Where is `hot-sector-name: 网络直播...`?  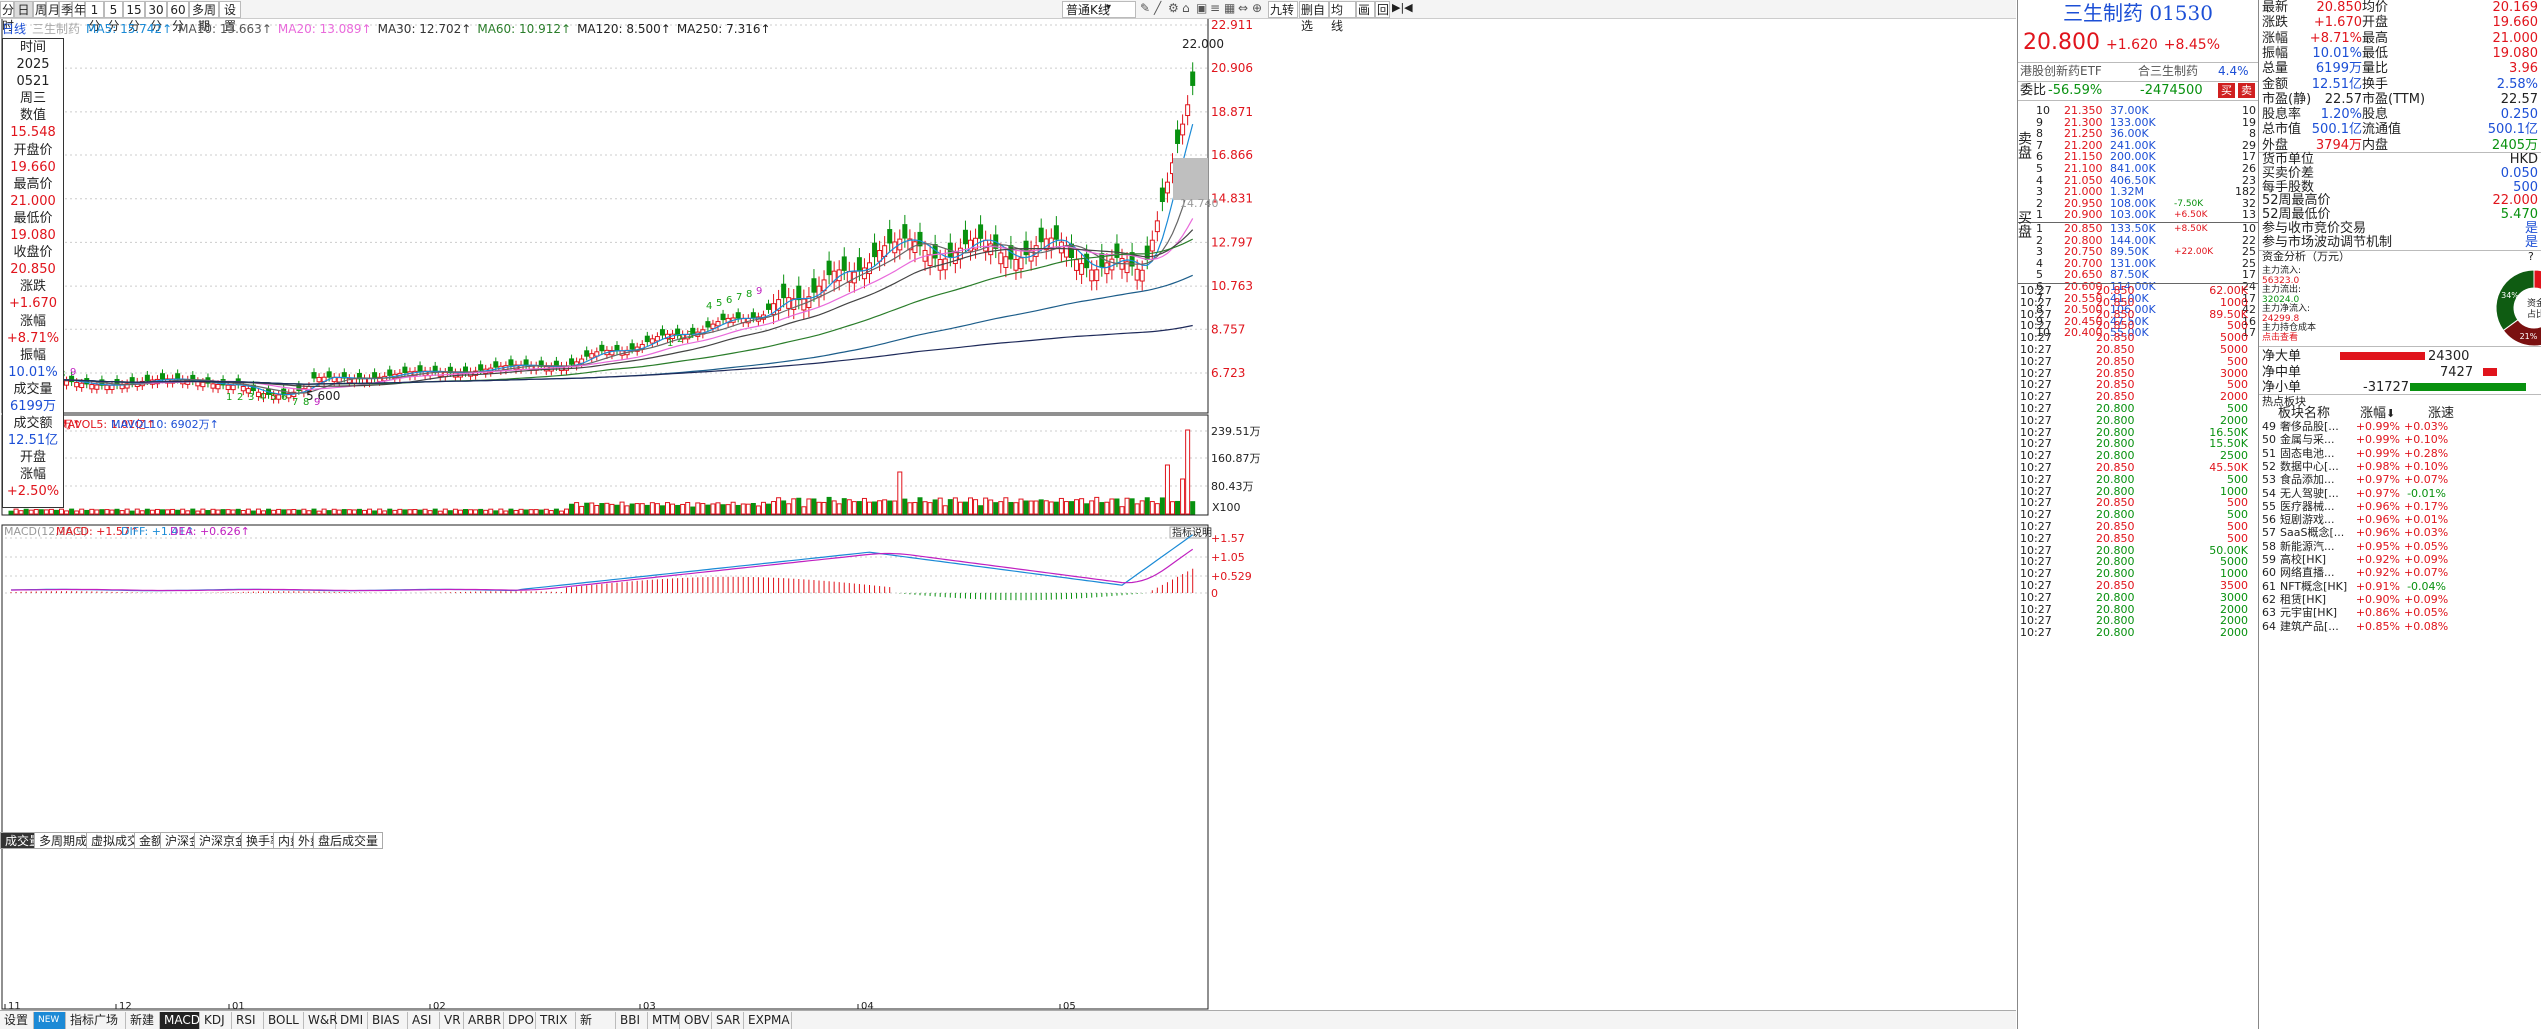 hot-sector-name: 网络直播... is located at coordinates (2307, 572).